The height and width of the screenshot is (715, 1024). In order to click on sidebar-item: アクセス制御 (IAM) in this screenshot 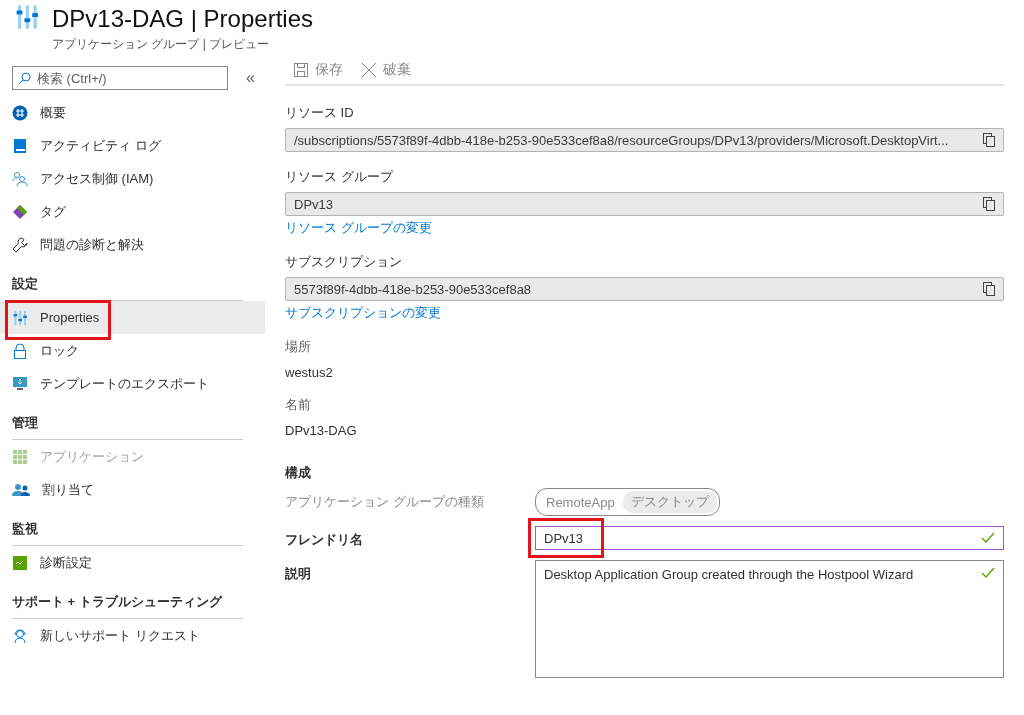, I will do `click(132, 178)`.